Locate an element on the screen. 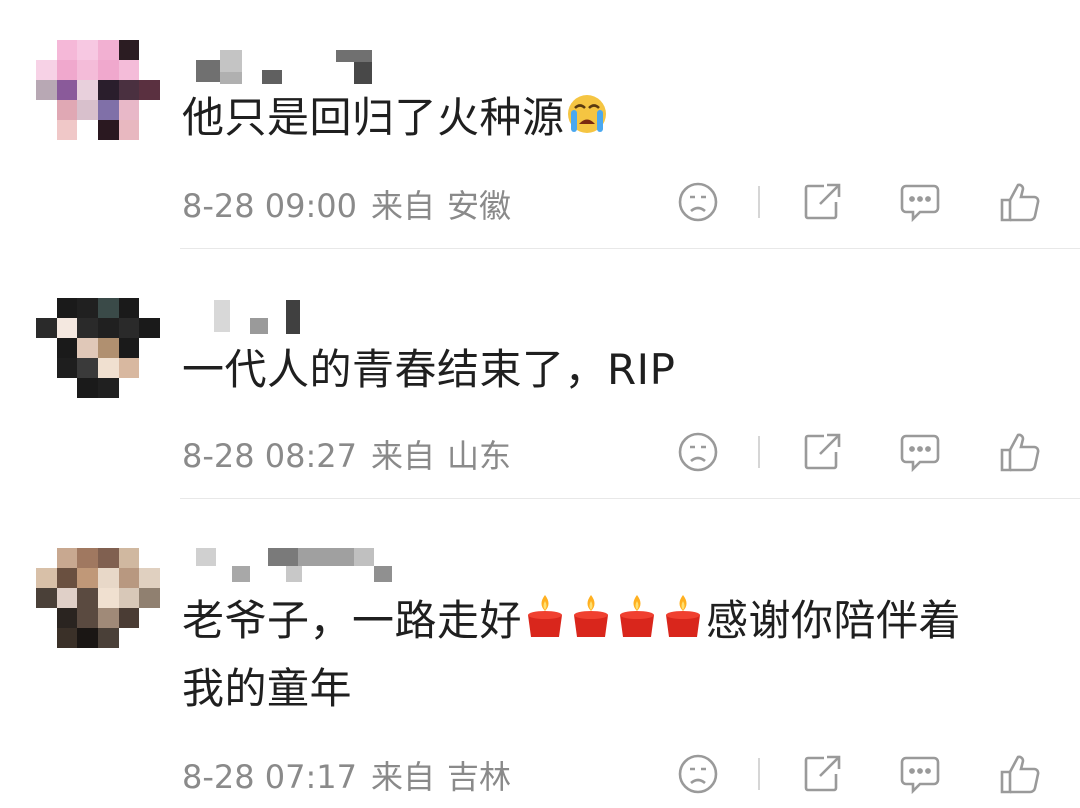 The image size is (1080, 808). comment-date: 8-28 09:00 is located at coordinates (270, 206).